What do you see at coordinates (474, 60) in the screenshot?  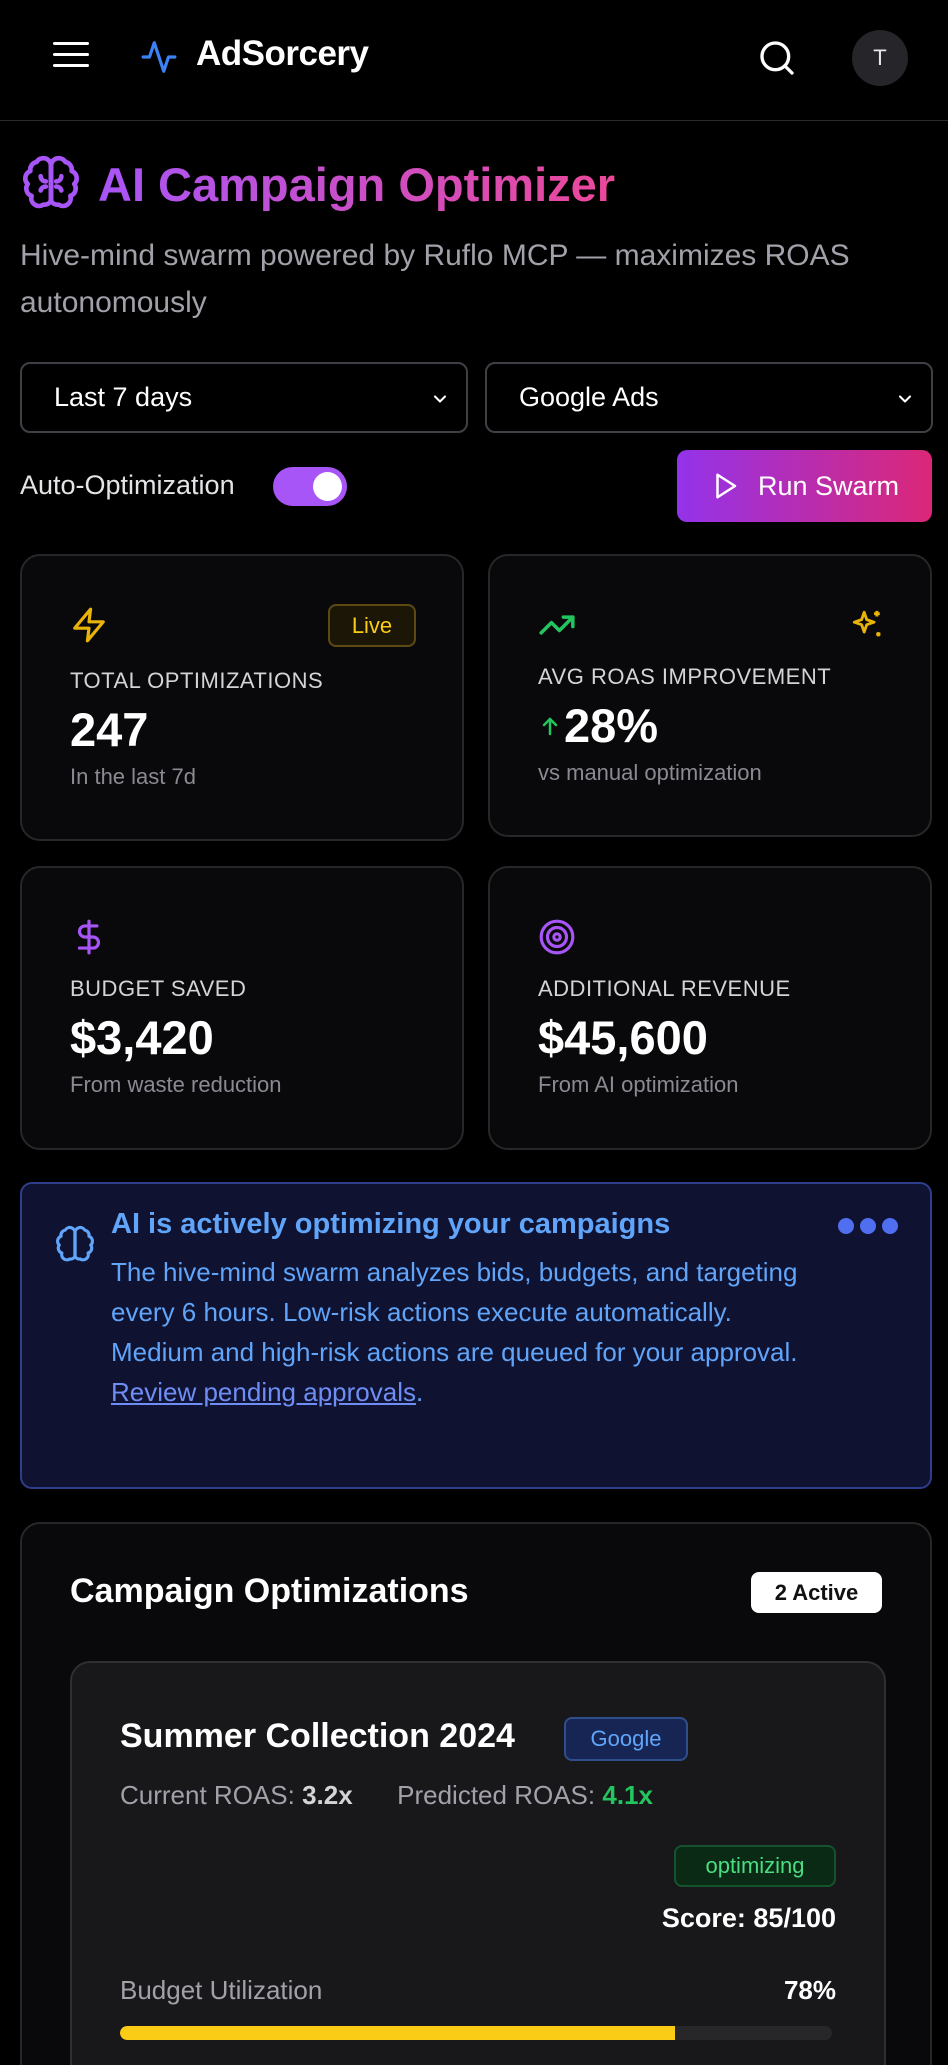 I see `top-bar: AdSorcery T` at bounding box center [474, 60].